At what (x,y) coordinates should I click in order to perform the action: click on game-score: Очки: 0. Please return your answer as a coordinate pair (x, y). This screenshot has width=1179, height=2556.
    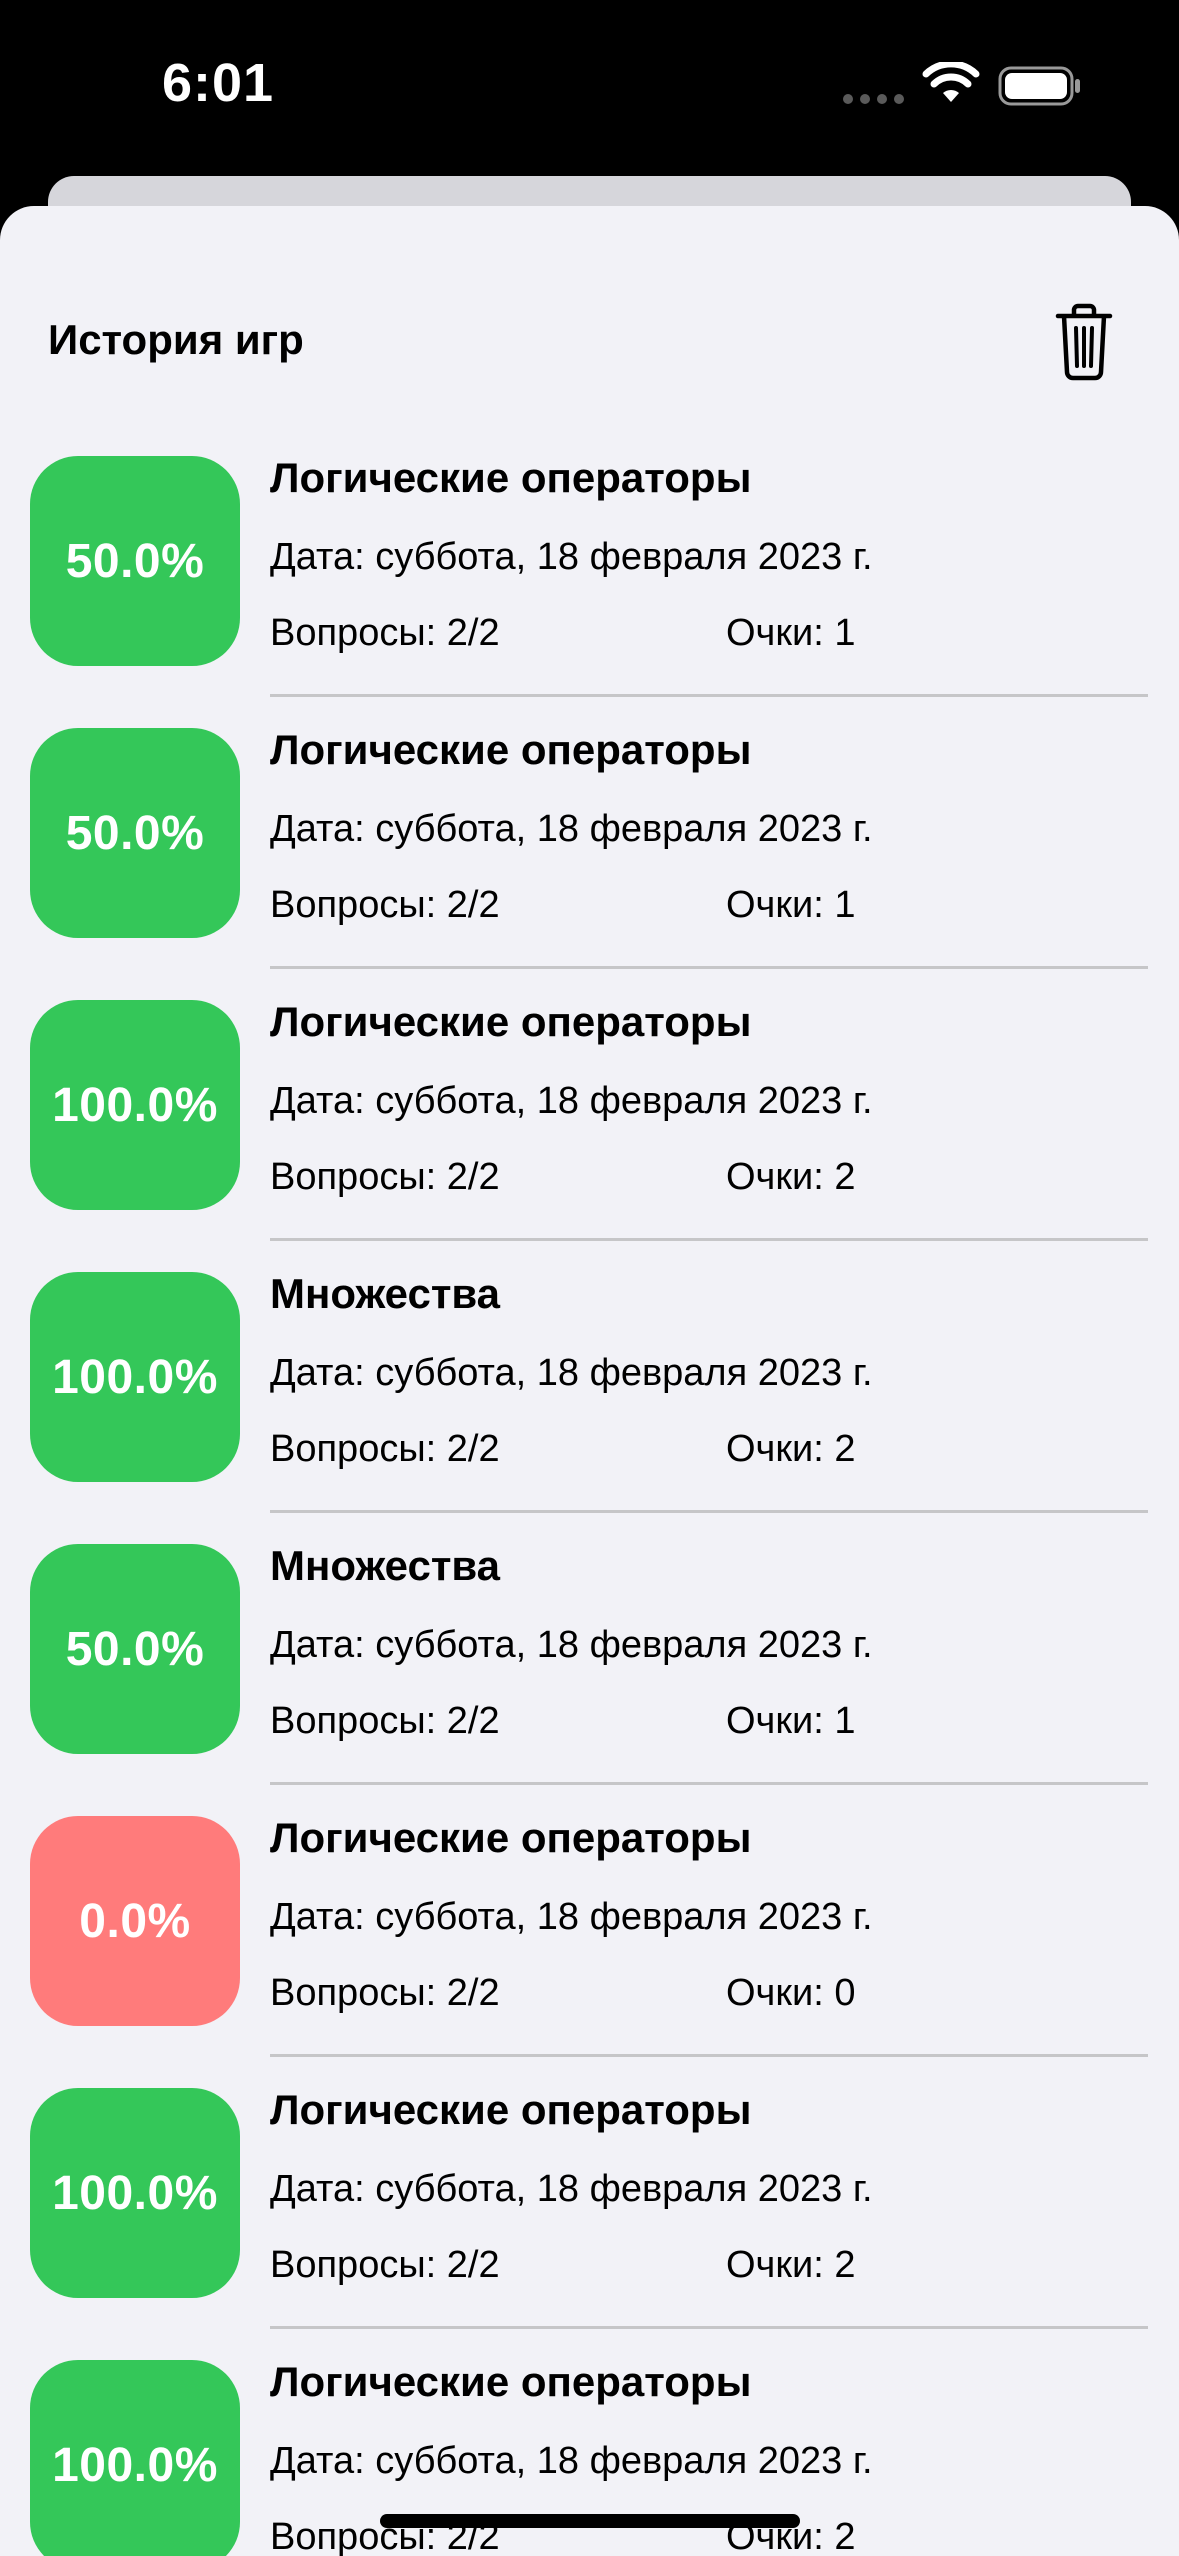
    Looking at the image, I should click on (791, 1993).